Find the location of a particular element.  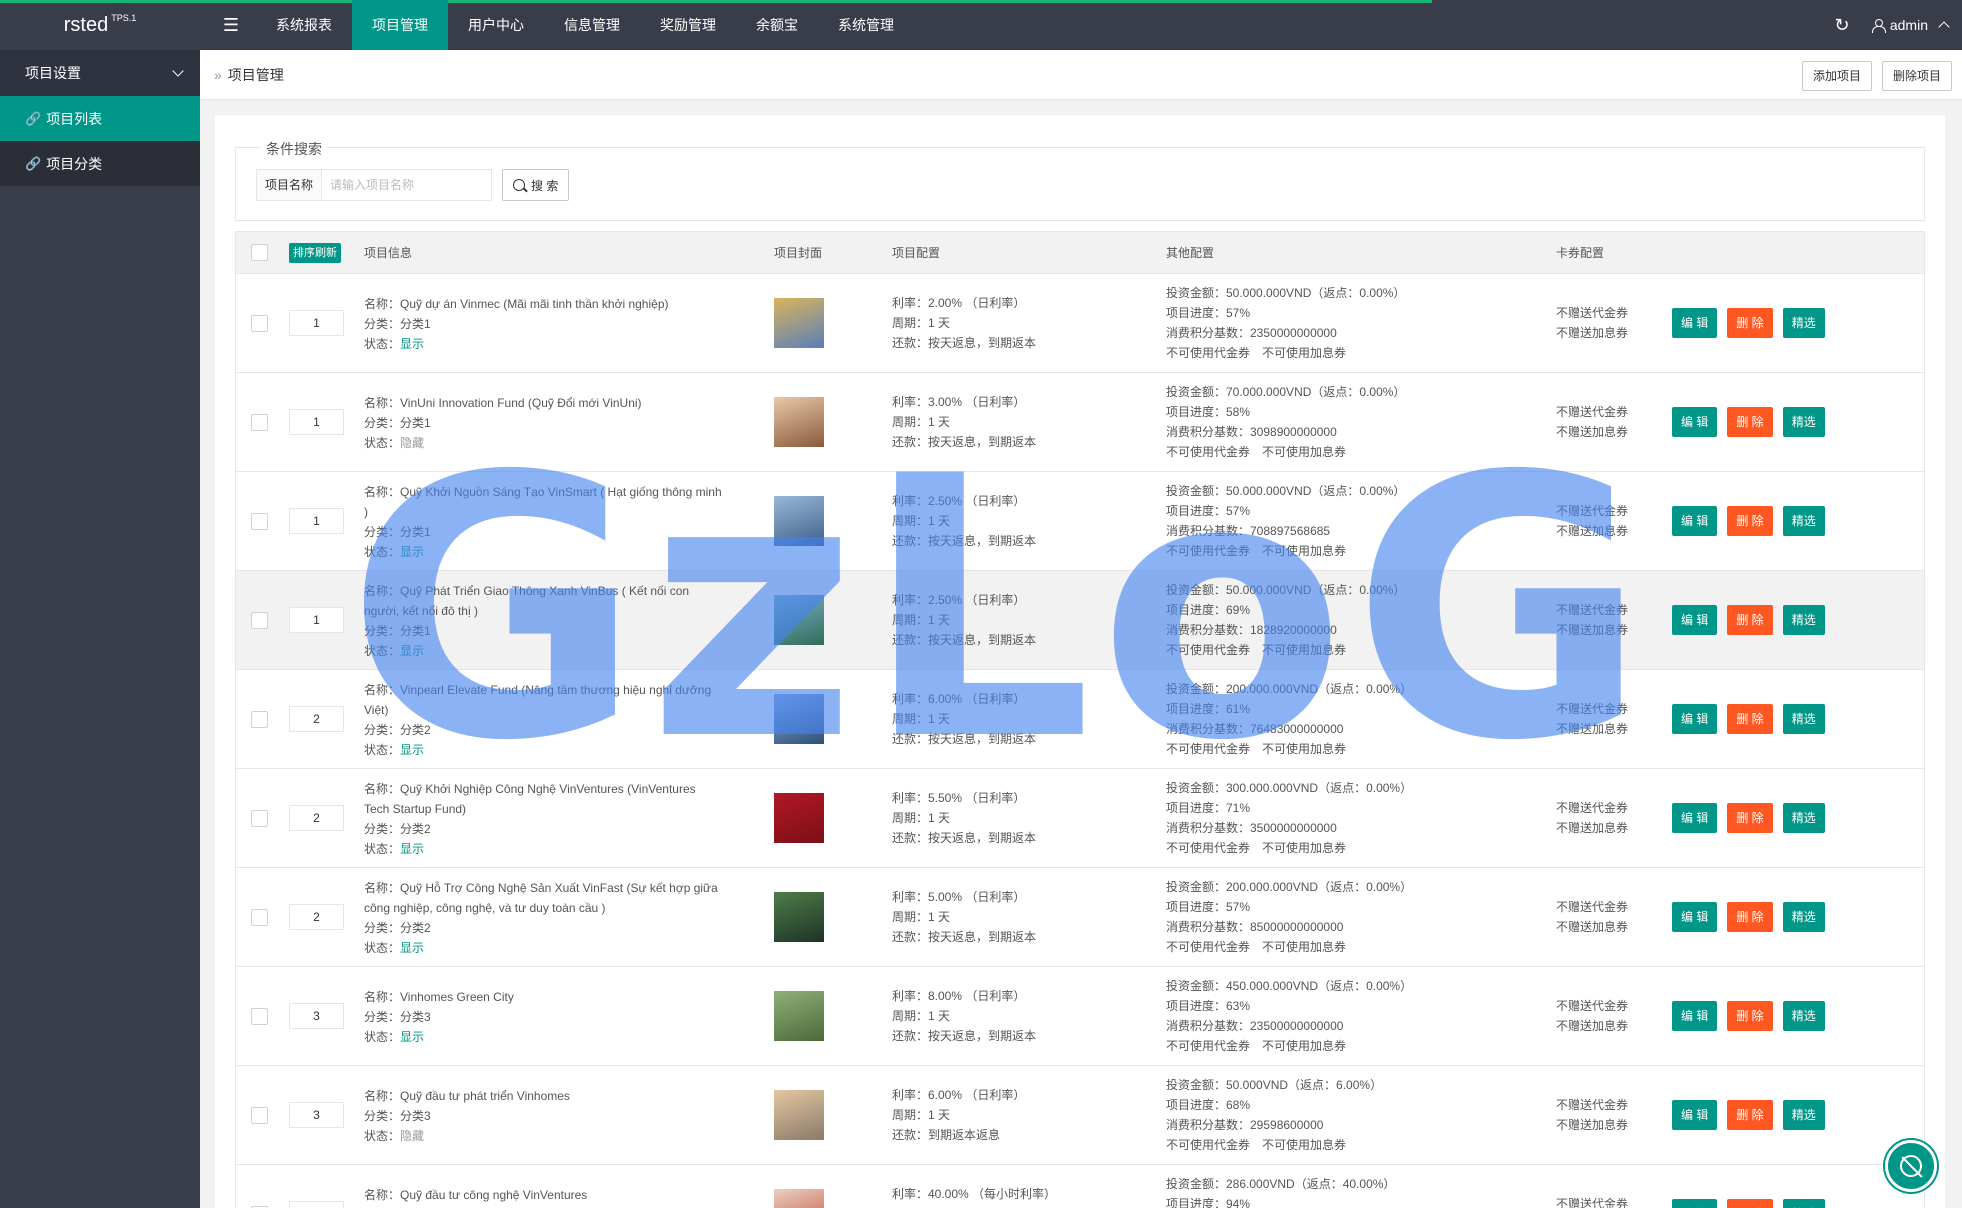

nav-item-2: 用户中心 is located at coordinates (496, 25).